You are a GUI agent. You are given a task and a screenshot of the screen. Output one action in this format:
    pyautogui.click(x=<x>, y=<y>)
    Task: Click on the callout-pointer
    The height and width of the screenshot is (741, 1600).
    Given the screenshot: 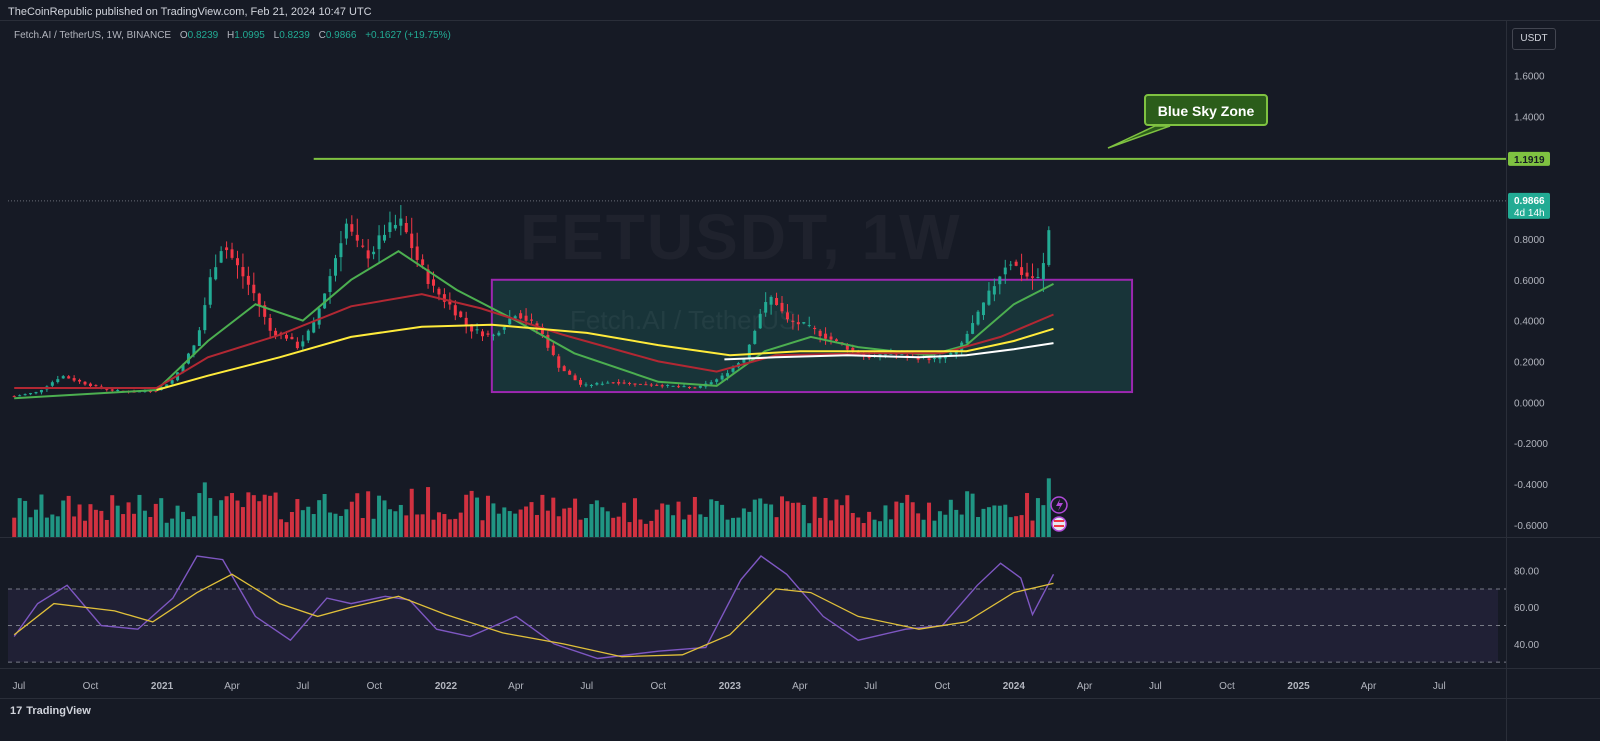 What is the action you would take?
    pyautogui.click(x=1139, y=137)
    